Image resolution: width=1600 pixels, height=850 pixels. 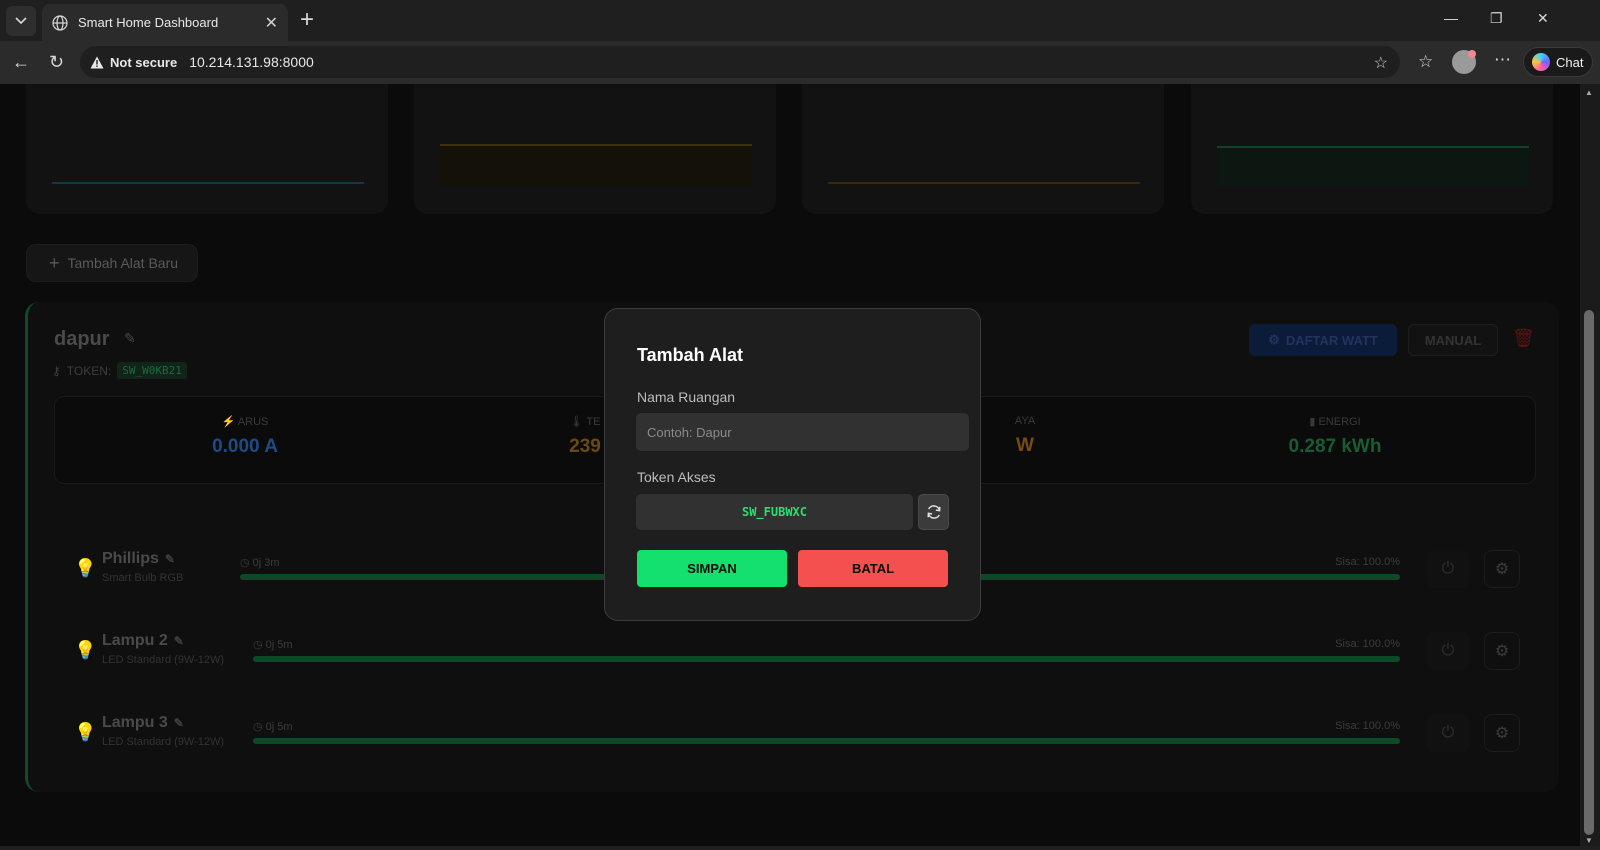 What do you see at coordinates (82, 339) in the screenshot?
I see `room-name: dapur` at bounding box center [82, 339].